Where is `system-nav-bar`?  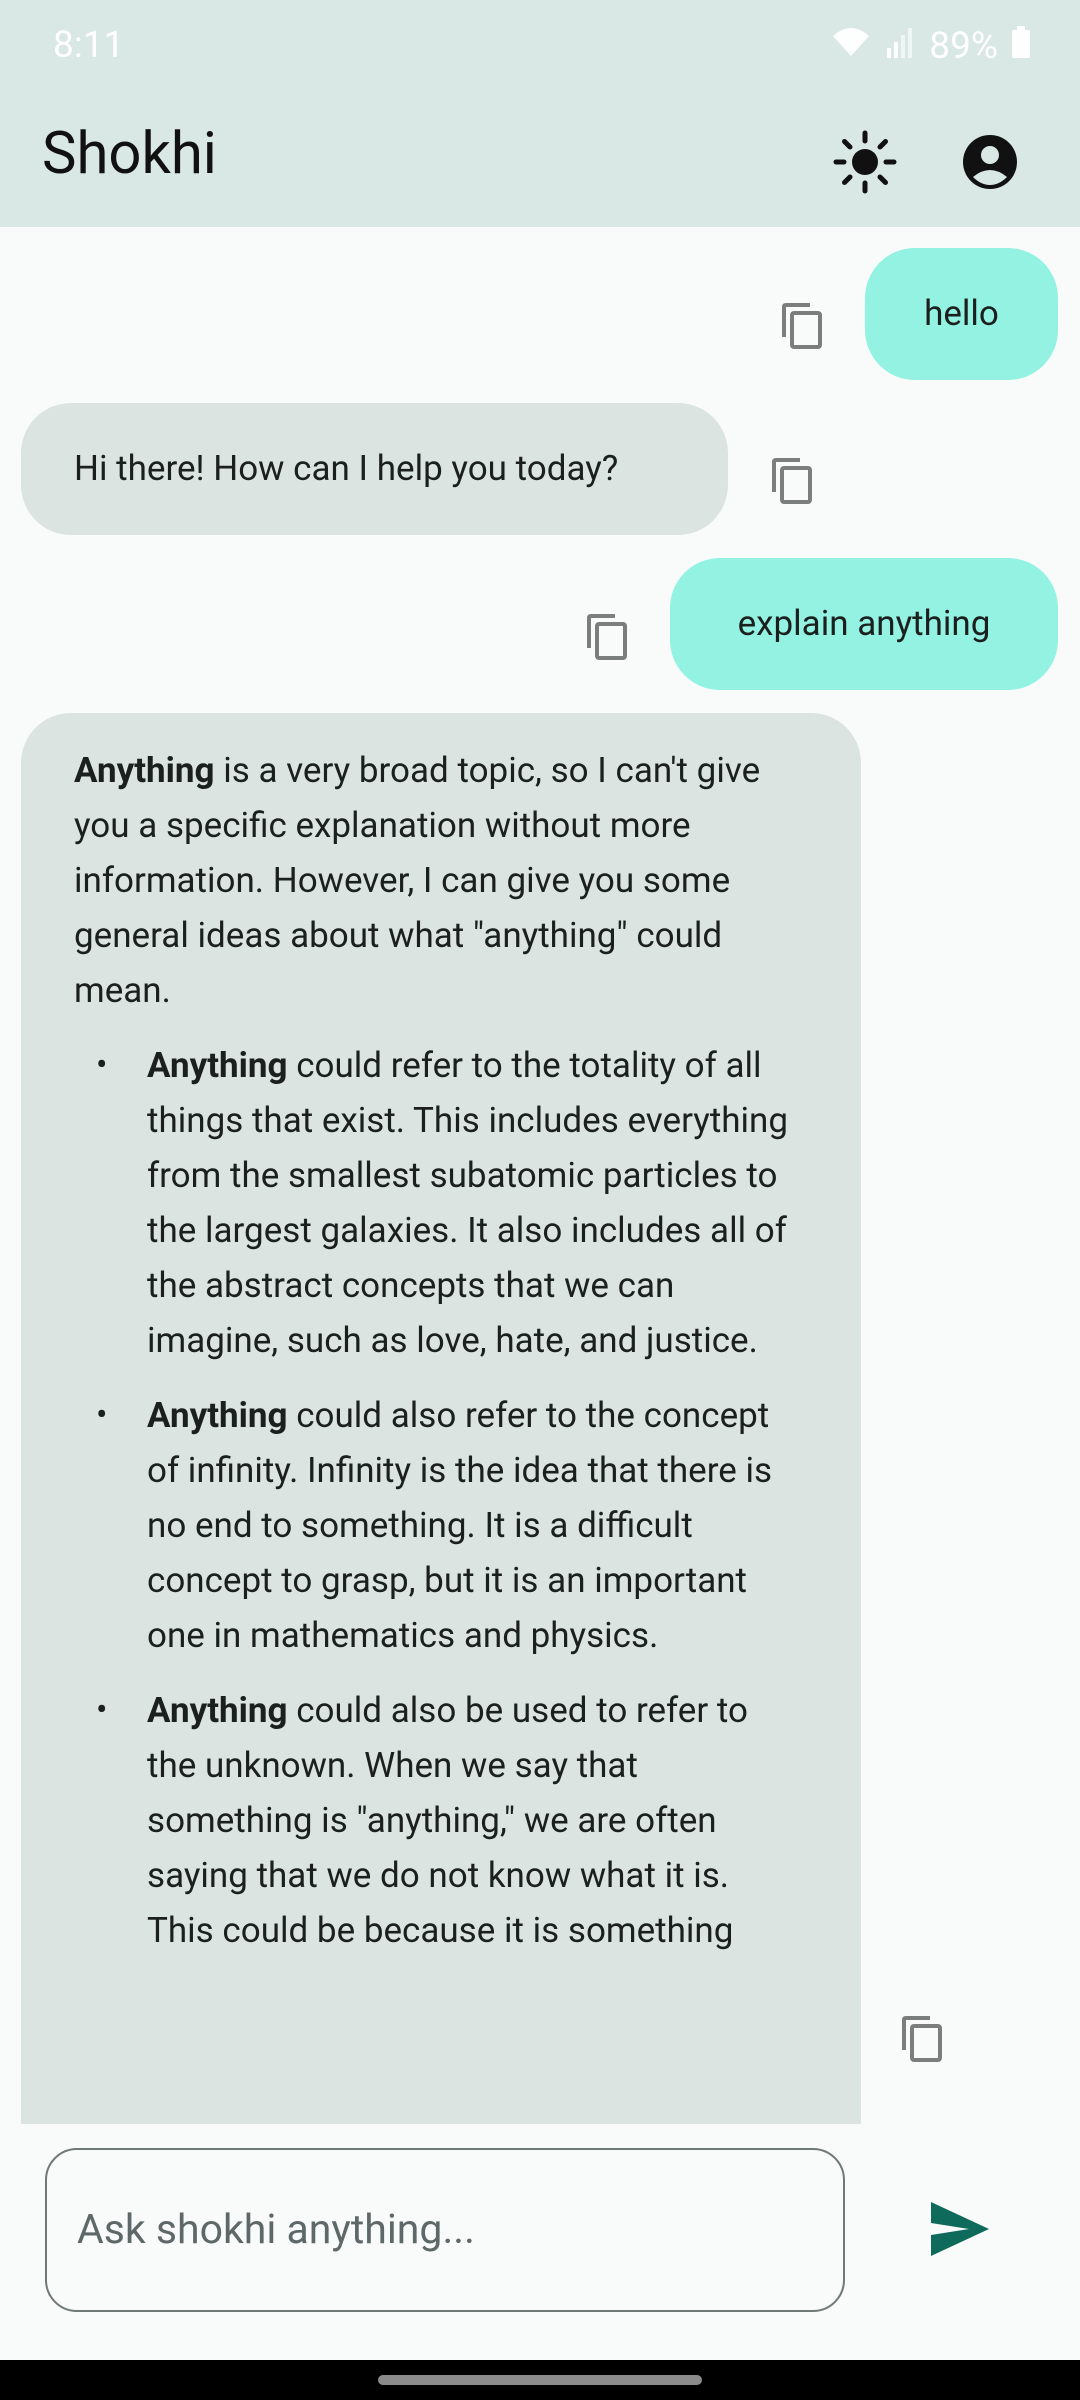 system-nav-bar is located at coordinates (540, 2380).